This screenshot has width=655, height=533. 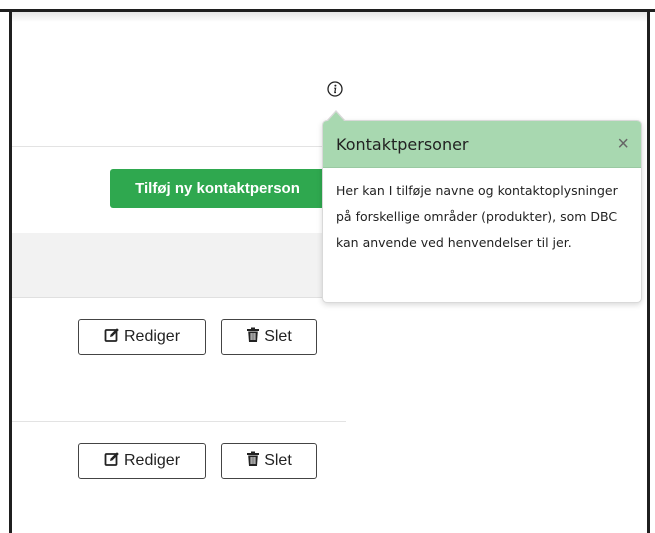 What do you see at coordinates (482, 144) in the screenshot?
I see `popover-header: Kontaktpersoner ×` at bounding box center [482, 144].